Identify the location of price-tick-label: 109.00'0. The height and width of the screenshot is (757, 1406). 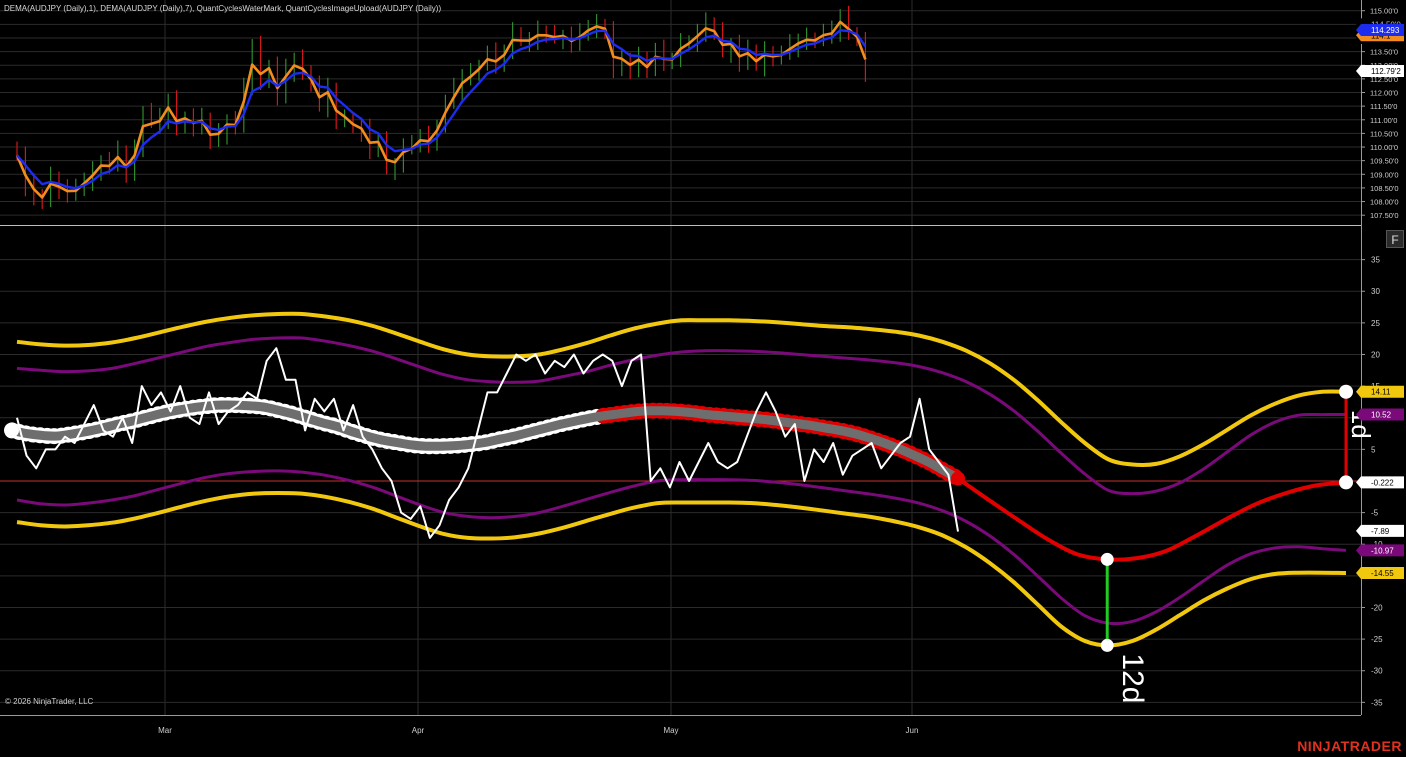
(1384, 174).